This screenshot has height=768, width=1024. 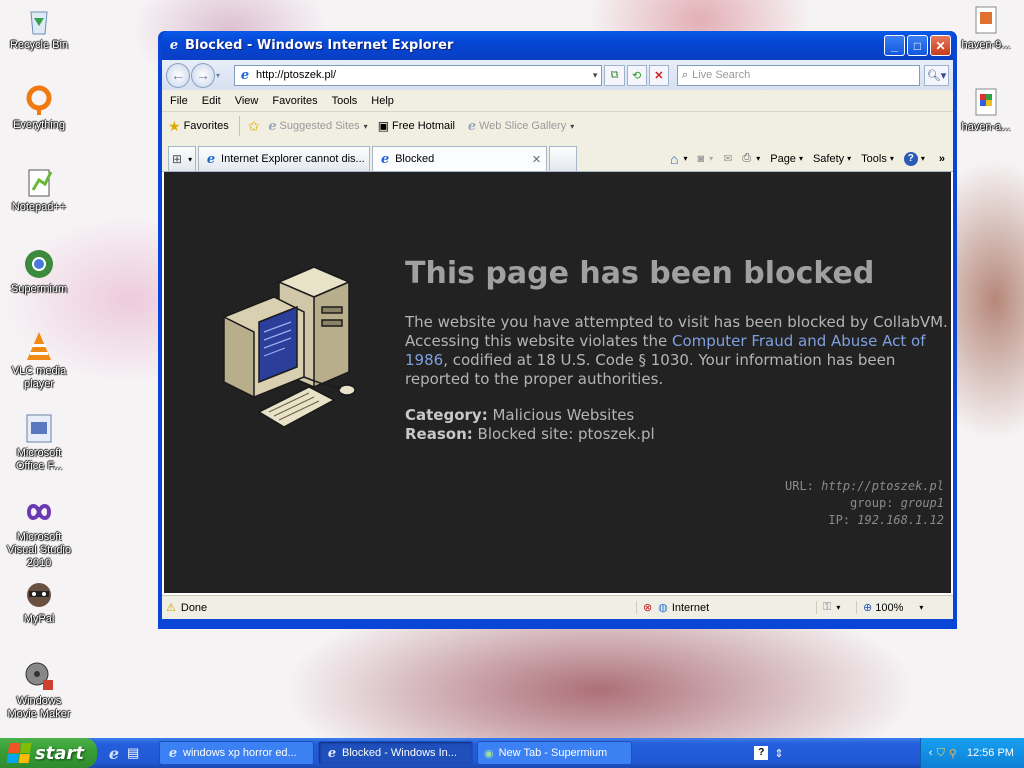 I want to click on hotmail-page-icon: ▣, so click(x=383, y=126).